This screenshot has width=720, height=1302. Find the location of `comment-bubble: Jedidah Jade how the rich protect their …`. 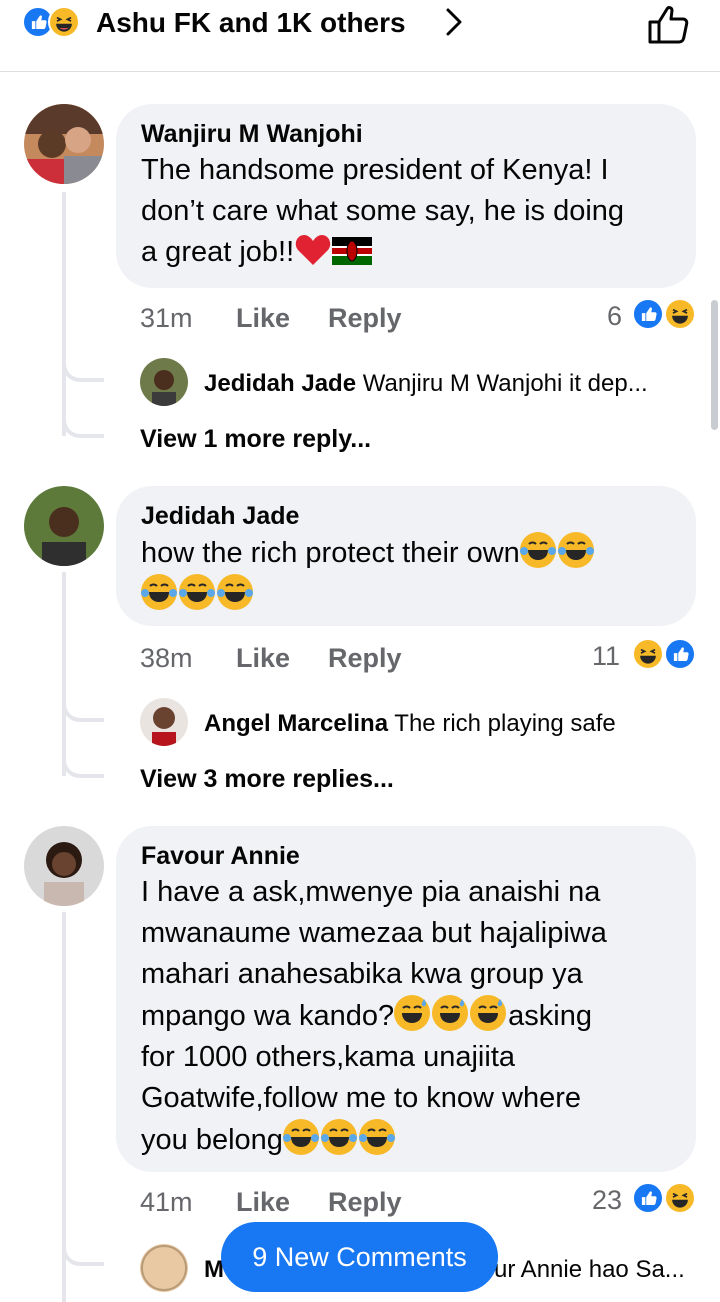

comment-bubble: Jedidah Jade how the rich protect their … is located at coordinates (406, 556).